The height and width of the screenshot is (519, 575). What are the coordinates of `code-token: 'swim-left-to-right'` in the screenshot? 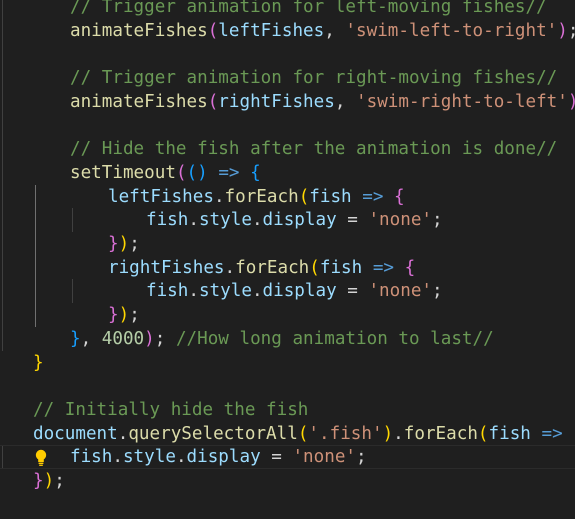 It's located at (451, 30).